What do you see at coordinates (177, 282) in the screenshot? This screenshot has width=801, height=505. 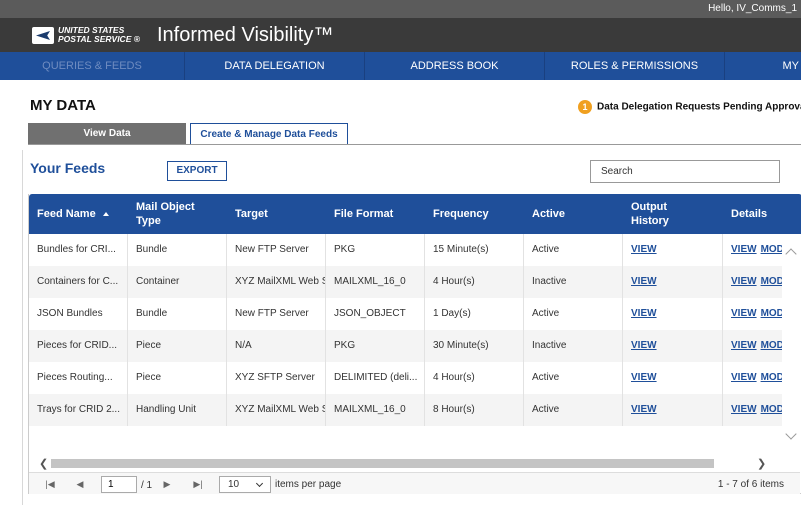 I see `cell-mail-object-type: Container` at bounding box center [177, 282].